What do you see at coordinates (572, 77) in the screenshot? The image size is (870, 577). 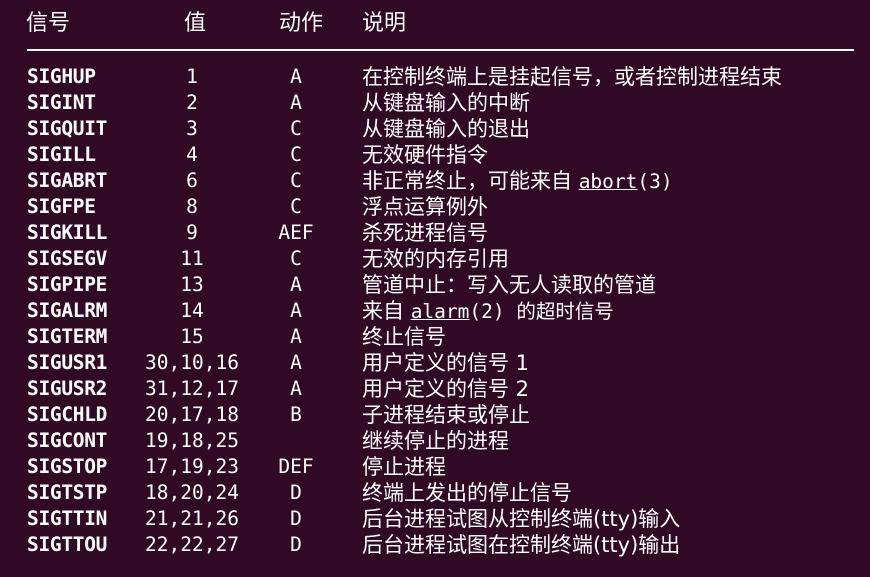 I see `signal-description: 在控制终端上是挂起信号，或者控制进程结束` at bounding box center [572, 77].